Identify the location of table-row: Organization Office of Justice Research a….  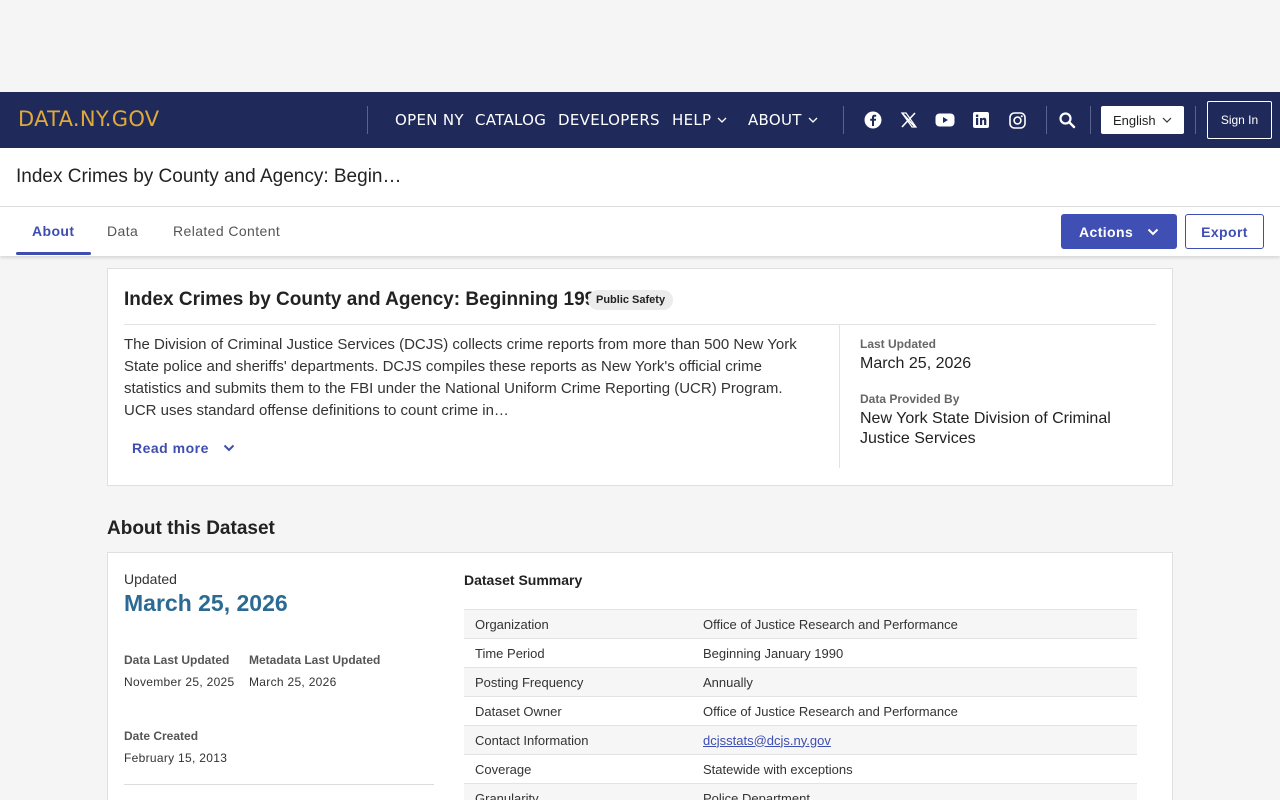
(800, 624).